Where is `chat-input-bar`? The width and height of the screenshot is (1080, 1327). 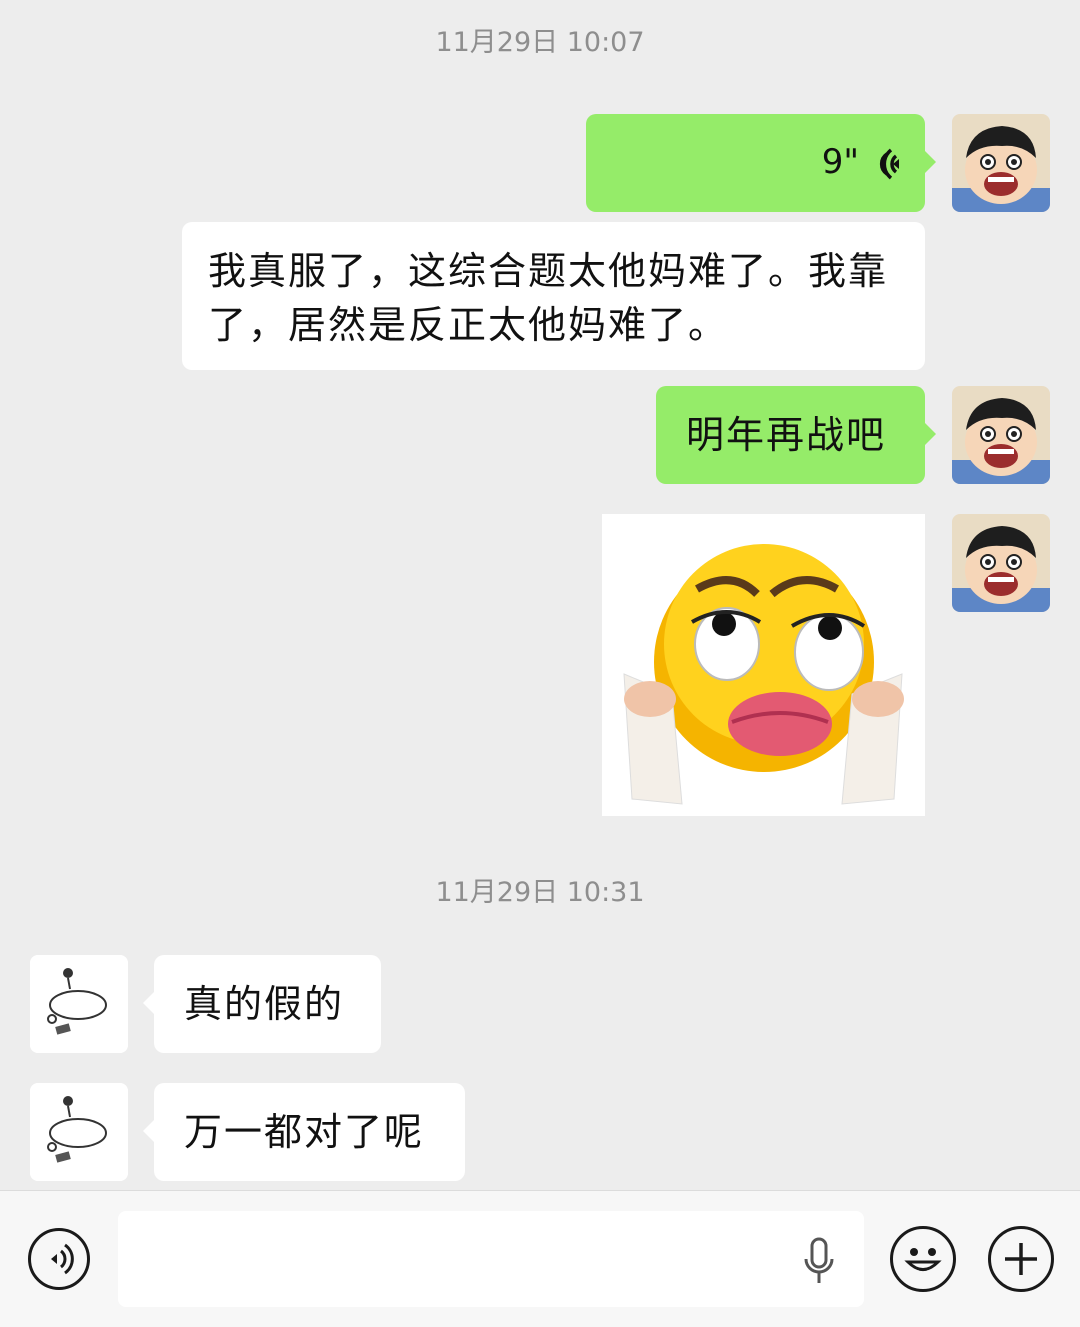 chat-input-bar is located at coordinates (540, 1258).